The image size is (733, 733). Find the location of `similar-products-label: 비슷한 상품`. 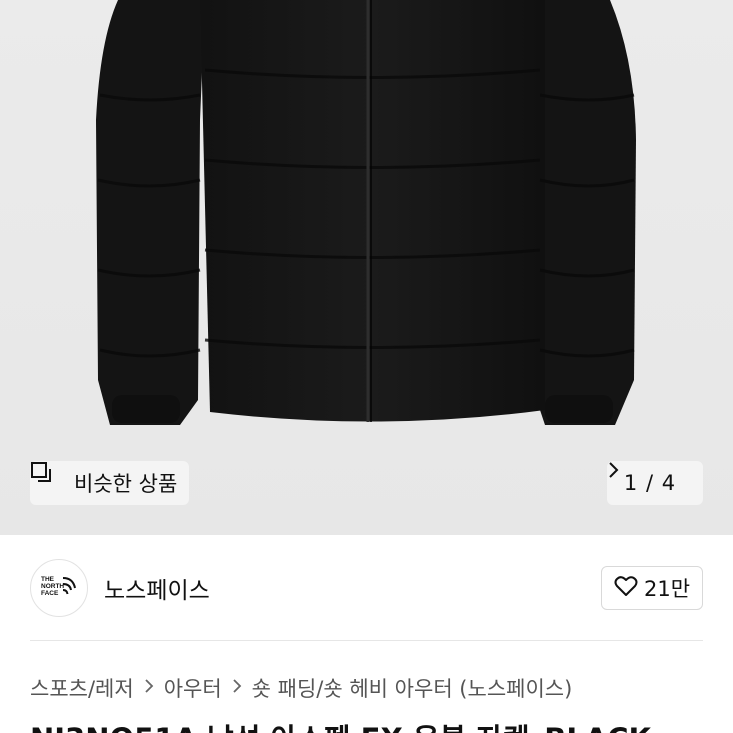

similar-products-label: 비슷한 상품 is located at coordinates (126, 484).